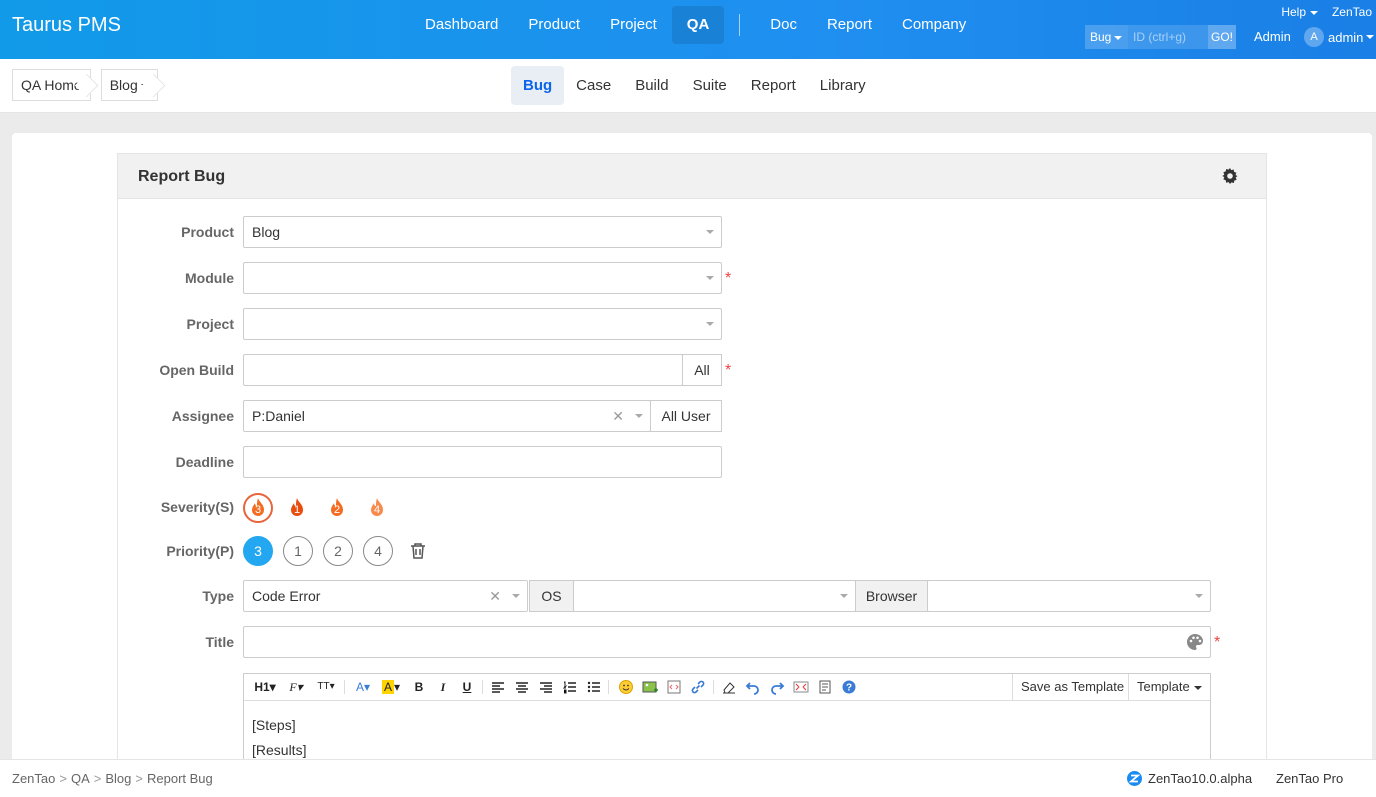 The image size is (1376, 797). I want to click on severity-number: 2, so click(337, 510).